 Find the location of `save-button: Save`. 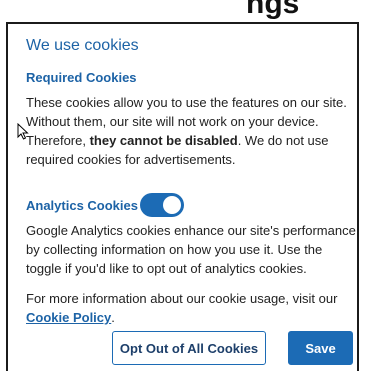

save-button: Save is located at coordinates (320, 348).